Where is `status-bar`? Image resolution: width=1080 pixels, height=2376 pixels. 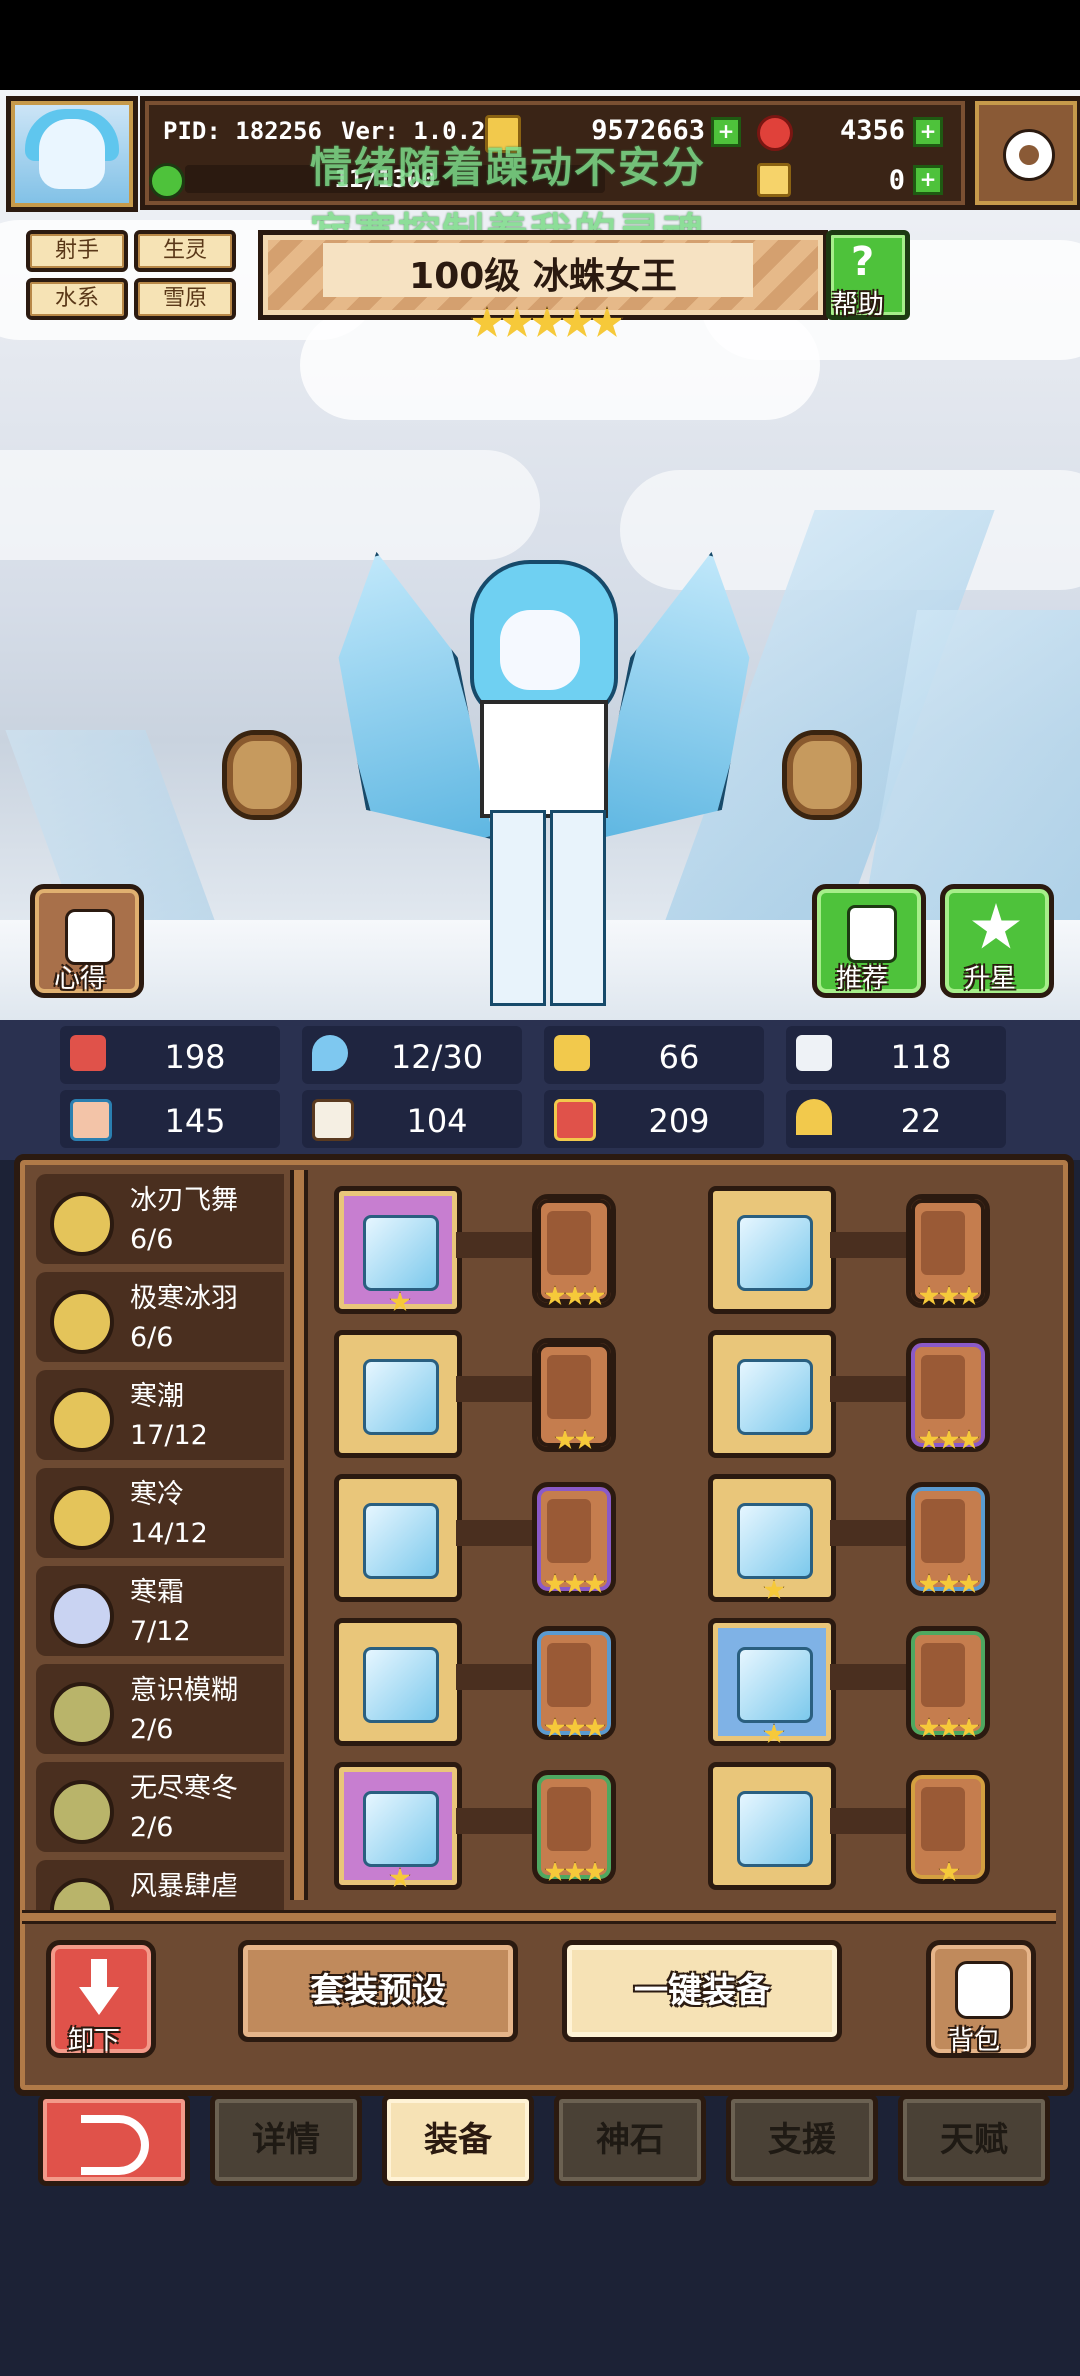
status-bar is located at coordinates (540, 45).